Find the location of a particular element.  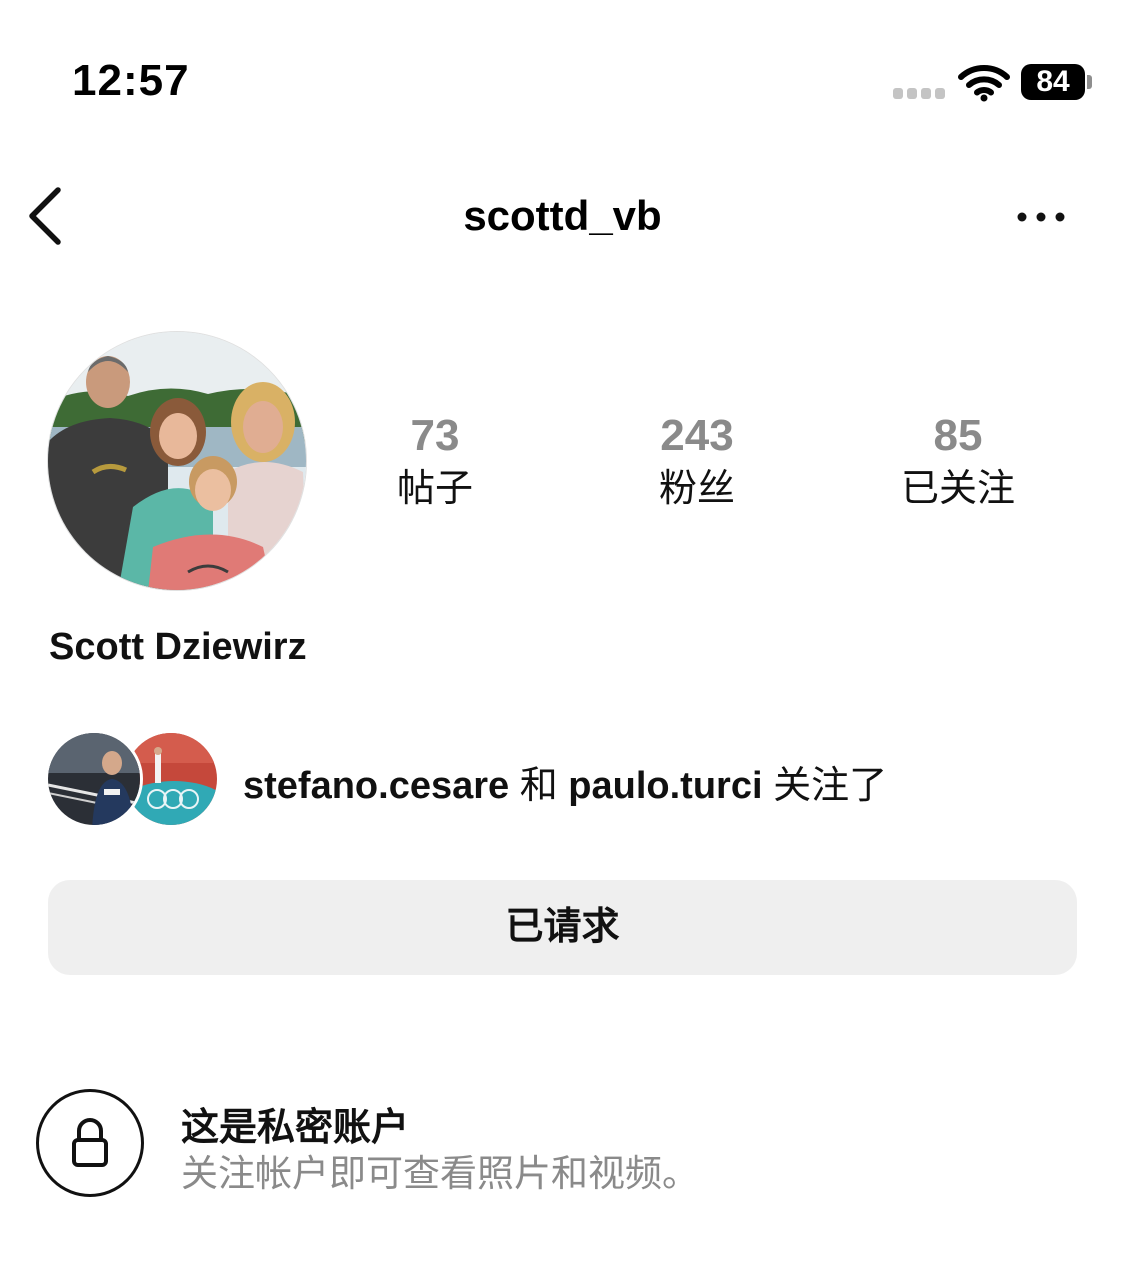

posts-count: 73 is located at coordinates (435, 435).